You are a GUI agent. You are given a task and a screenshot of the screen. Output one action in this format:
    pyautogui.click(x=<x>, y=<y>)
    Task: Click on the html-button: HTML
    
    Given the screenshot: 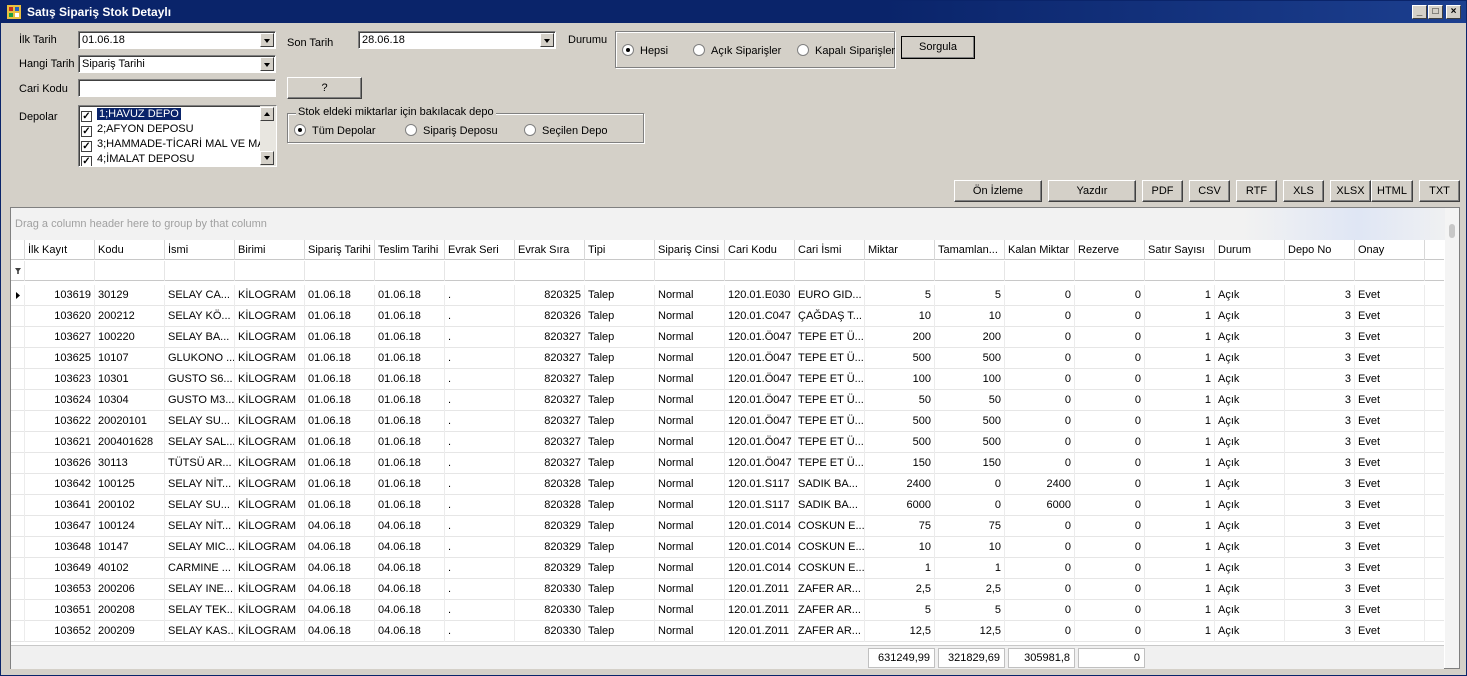 What is the action you would take?
    pyautogui.click(x=1392, y=191)
    